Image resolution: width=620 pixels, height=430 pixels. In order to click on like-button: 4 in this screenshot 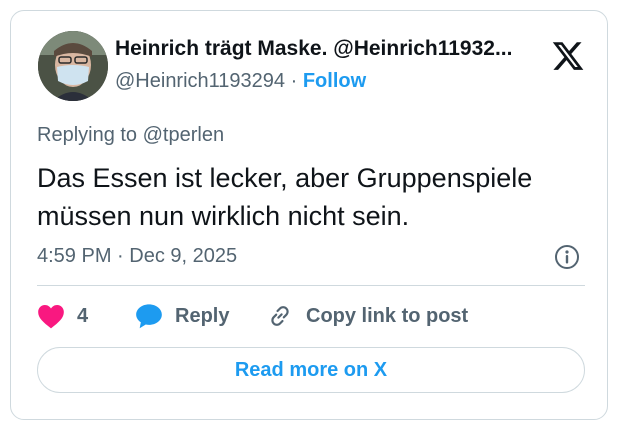, I will do `click(62, 316)`.